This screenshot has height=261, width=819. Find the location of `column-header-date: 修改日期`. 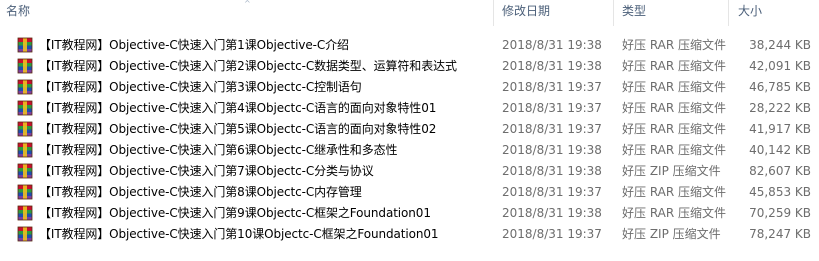

column-header-date: 修改日期 is located at coordinates (554, 13).